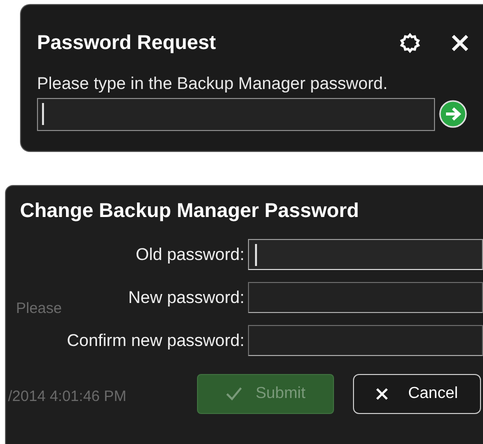 The height and width of the screenshot is (444, 483). What do you see at coordinates (234, 394) in the screenshot?
I see `check-icon` at bounding box center [234, 394].